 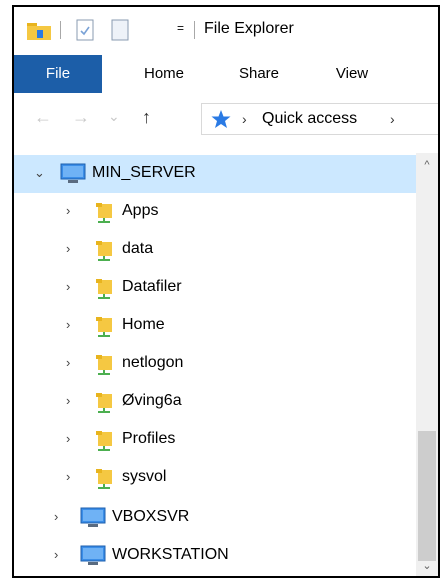 I want to click on scroll-up-icon: ^, so click(x=427, y=165).